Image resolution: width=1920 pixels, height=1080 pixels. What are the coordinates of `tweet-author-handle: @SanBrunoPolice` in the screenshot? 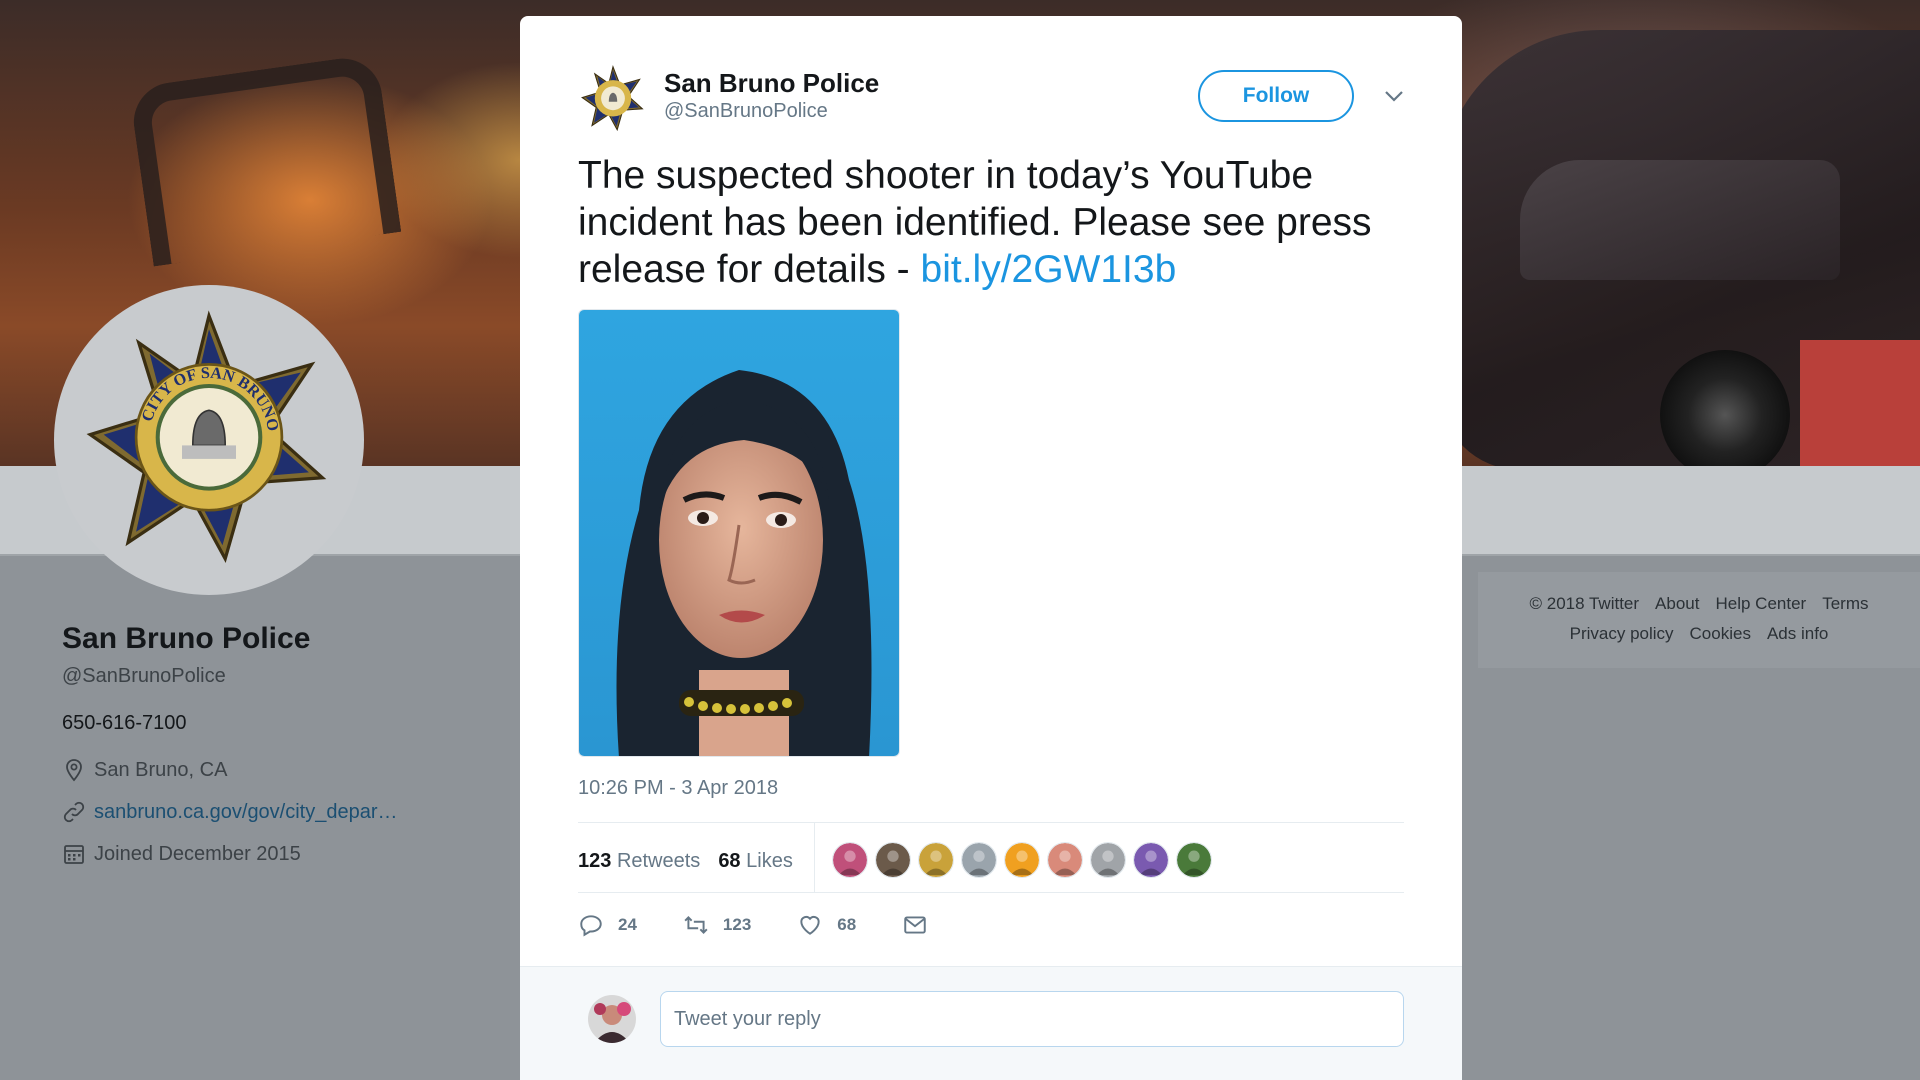 It's located at (746, 111).